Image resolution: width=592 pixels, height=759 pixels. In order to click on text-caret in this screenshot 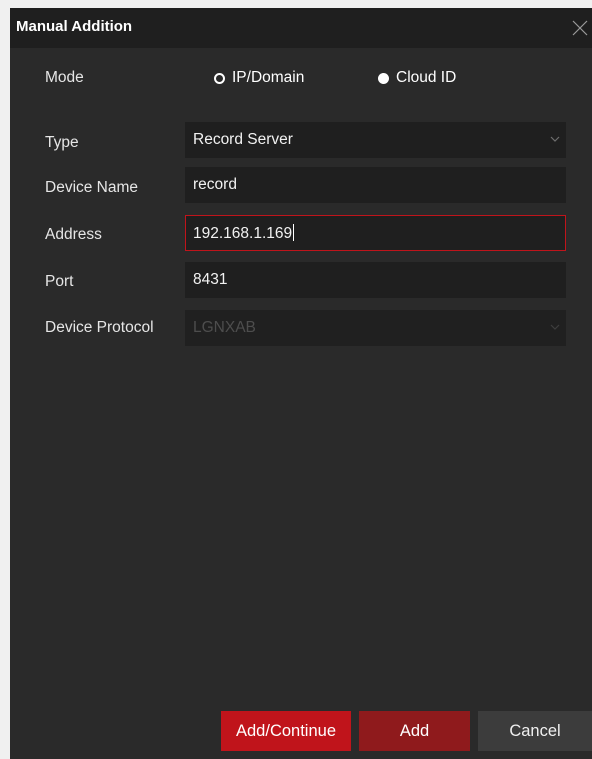, I will do `click(294, 232)`.